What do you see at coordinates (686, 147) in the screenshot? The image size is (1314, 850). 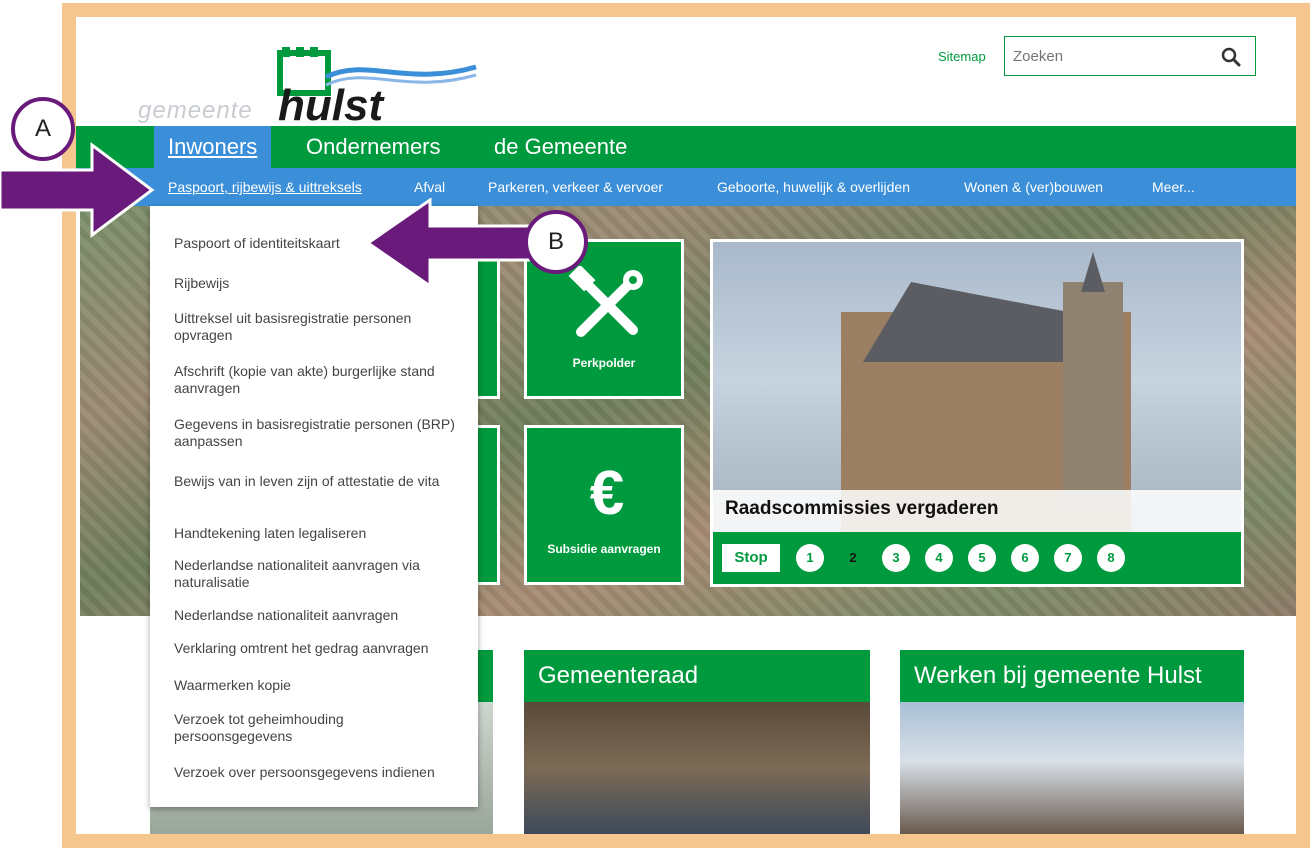 I see `main-nav: Inwoners Ondernemers de Gemeente` at bounding box center [686, 147].